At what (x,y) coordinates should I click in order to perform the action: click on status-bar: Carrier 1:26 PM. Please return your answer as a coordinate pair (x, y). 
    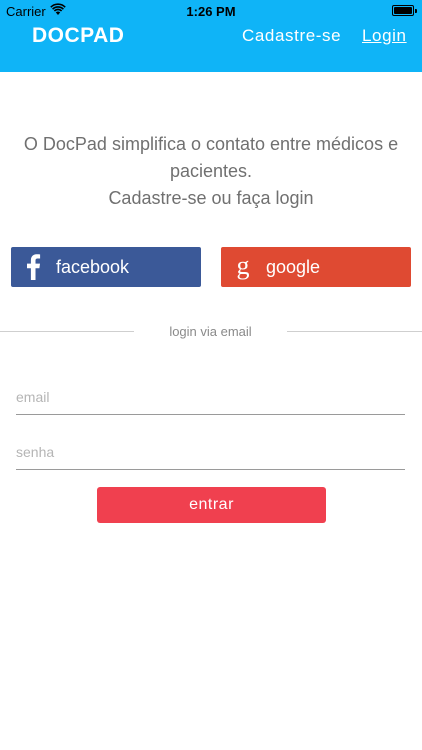
    Looking at the image, I should click on (211, 11).